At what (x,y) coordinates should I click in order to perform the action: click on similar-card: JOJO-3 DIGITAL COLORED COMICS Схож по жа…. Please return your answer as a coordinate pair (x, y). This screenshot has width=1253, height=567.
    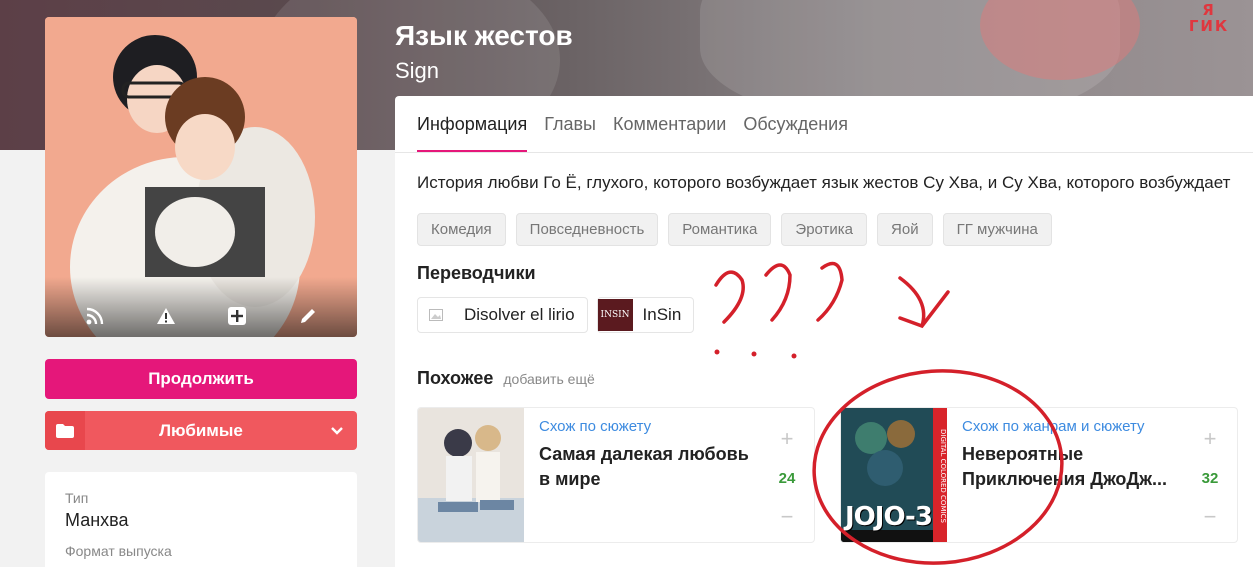
    Looking at the image, I should click on (1039, 475).